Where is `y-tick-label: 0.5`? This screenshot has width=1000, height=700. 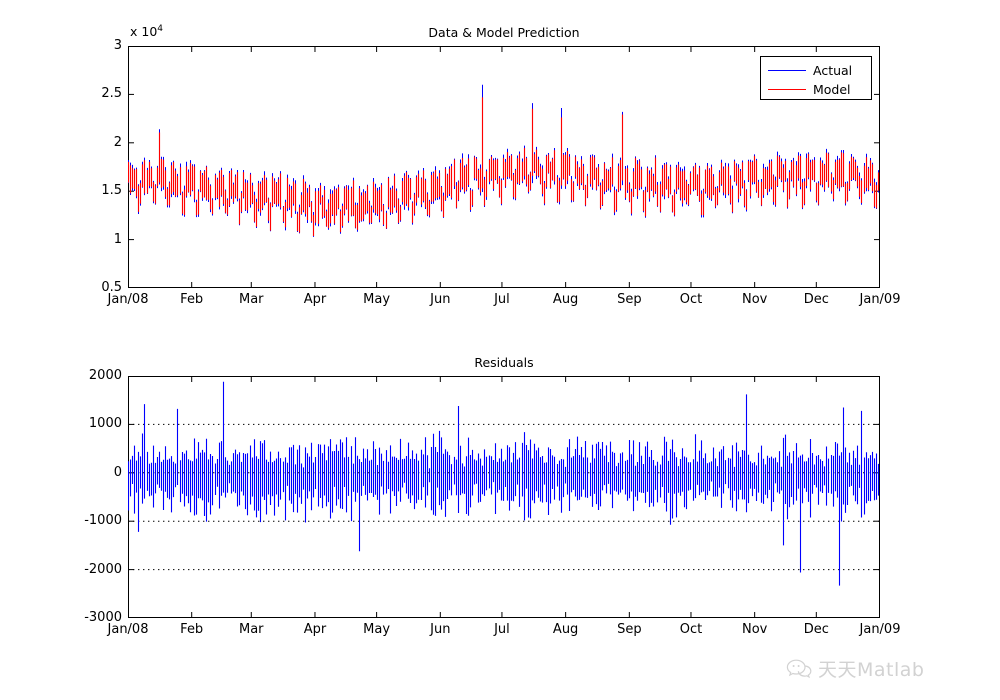
y-tick-label: 0.5 is located at coordinates (111, 287).